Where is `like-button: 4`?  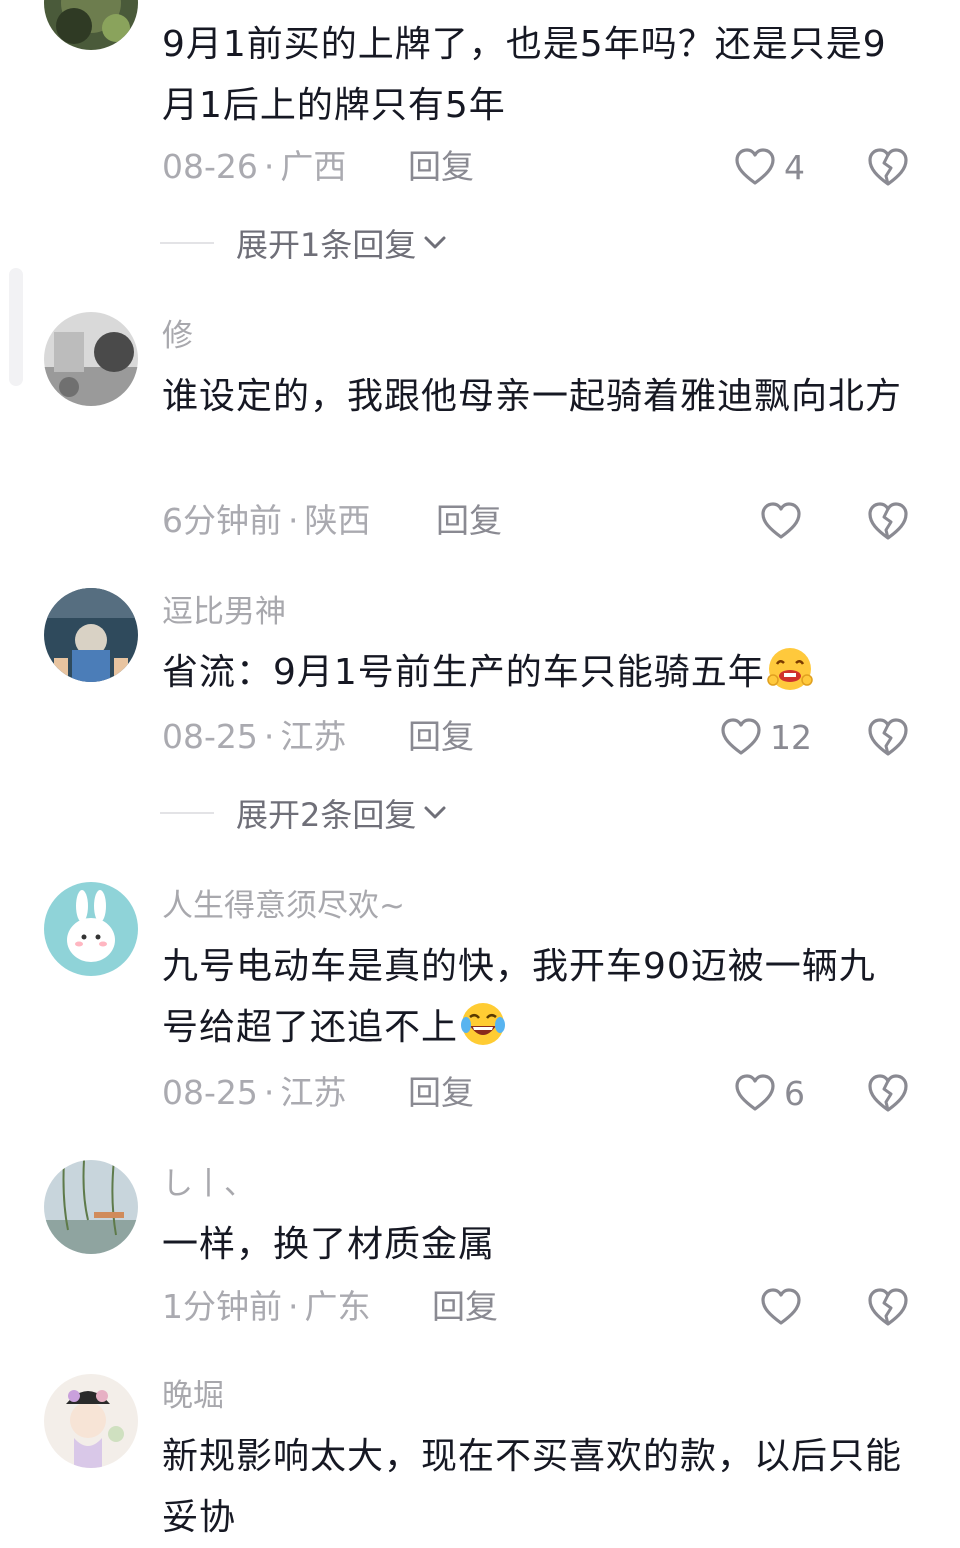 like-button: 4 is located at coordinates (769, 167).